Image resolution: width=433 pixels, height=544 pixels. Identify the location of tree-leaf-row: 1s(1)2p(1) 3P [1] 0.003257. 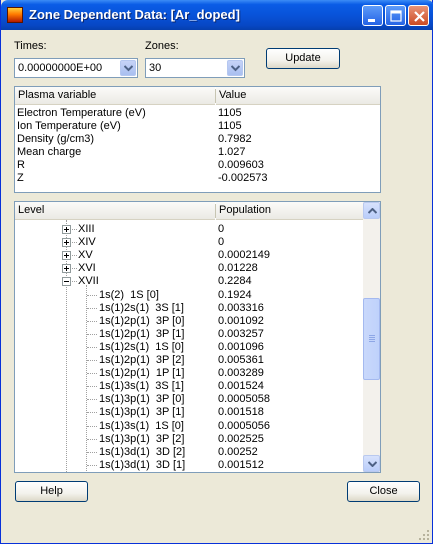
(190, 334).